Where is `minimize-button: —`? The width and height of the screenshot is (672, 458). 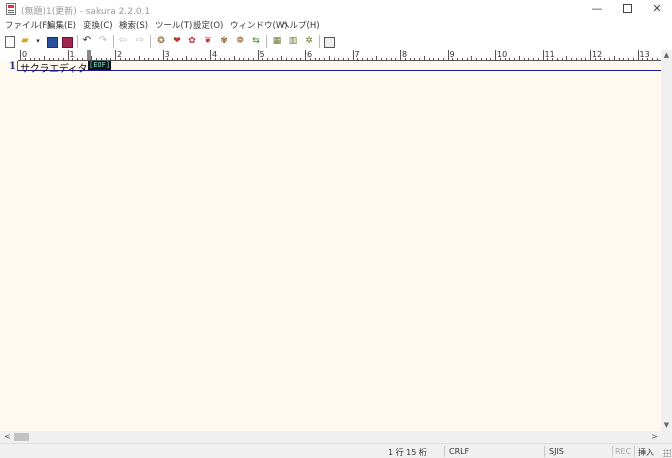
minimize-button: — is located at coordinates (597, 9).